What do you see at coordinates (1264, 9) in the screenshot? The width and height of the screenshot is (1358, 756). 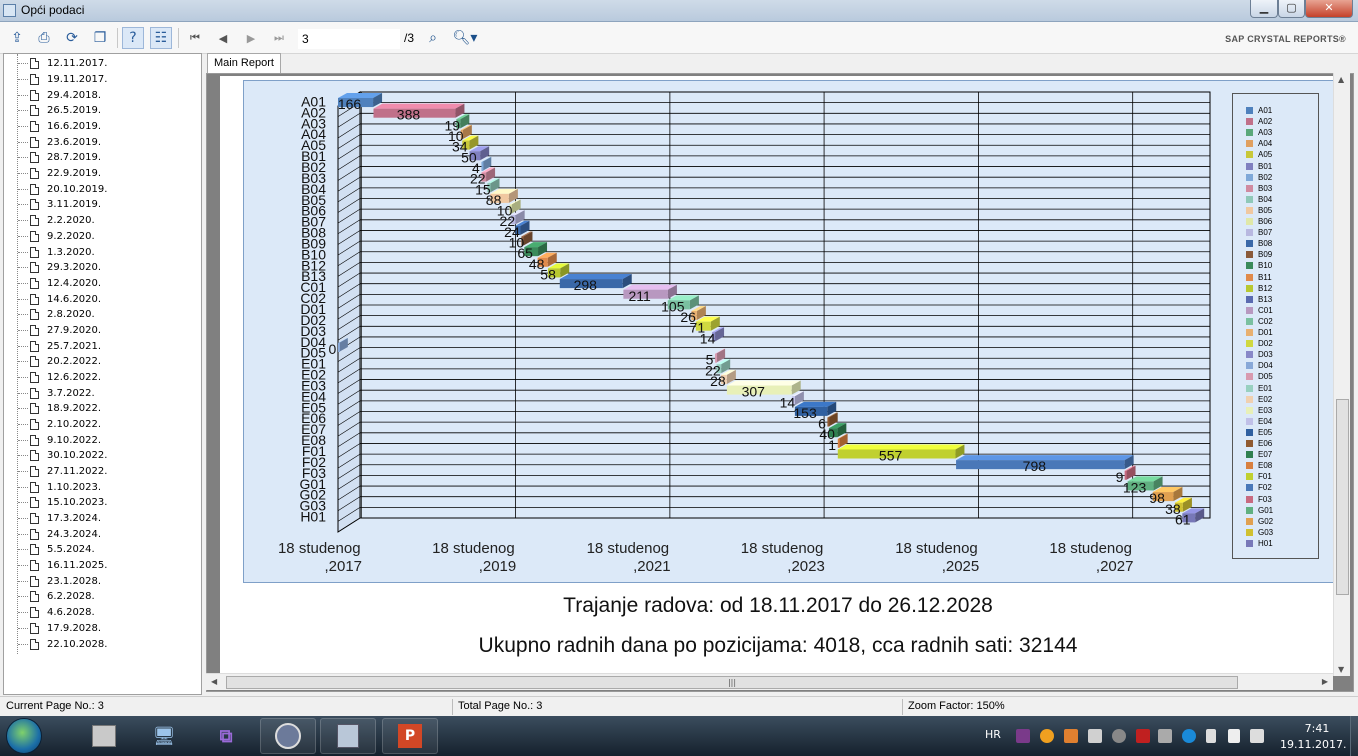 I see `minimize-button: ▁` at bounding box center [1264, 9].